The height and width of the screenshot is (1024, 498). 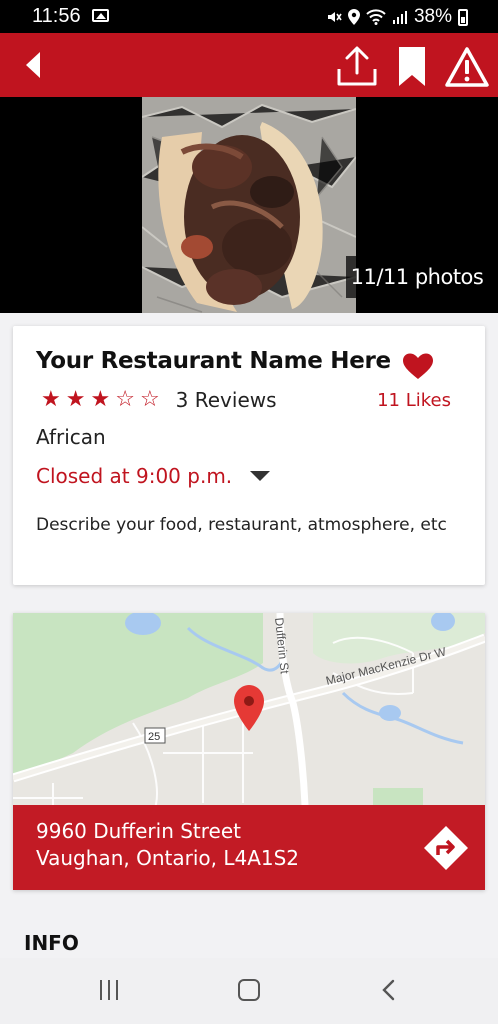 What do you see at coordinates (154, 737) in the screenshot?
I see `route-badge-25: 25` at bounding box center [154, 737].